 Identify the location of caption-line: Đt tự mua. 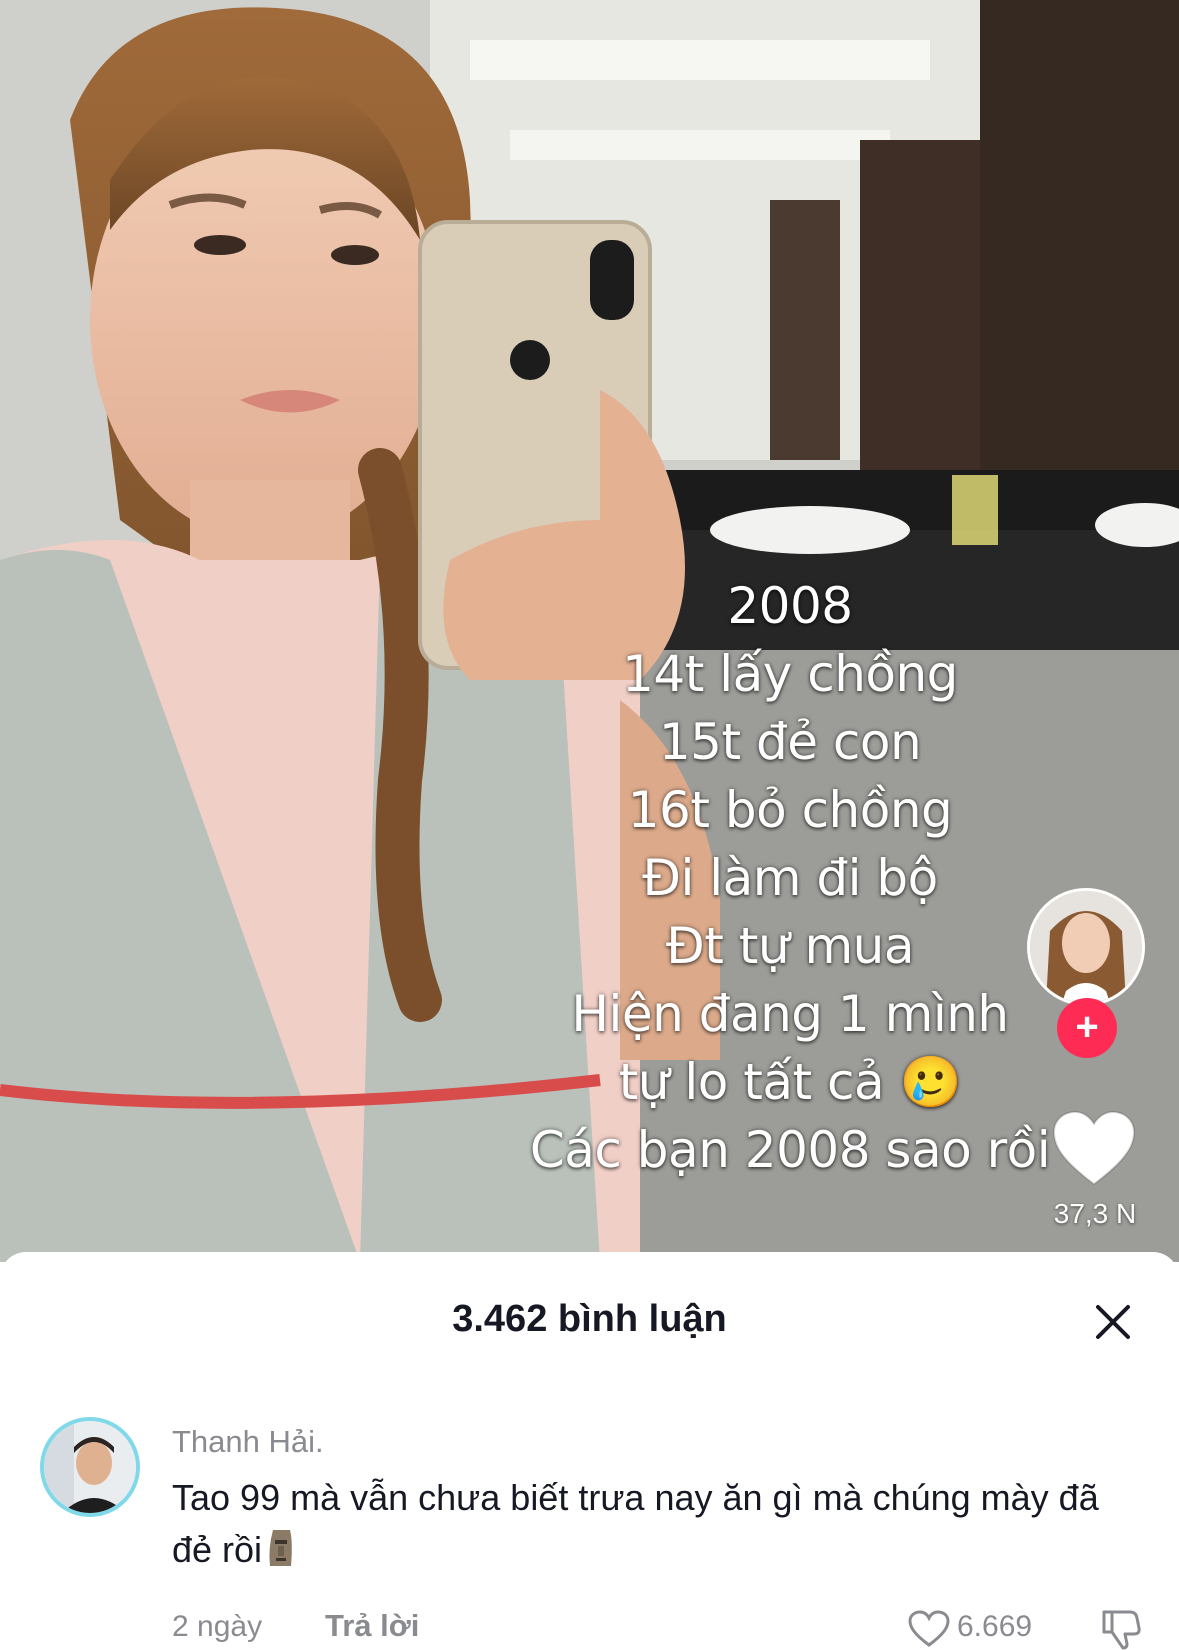
(790, 946).